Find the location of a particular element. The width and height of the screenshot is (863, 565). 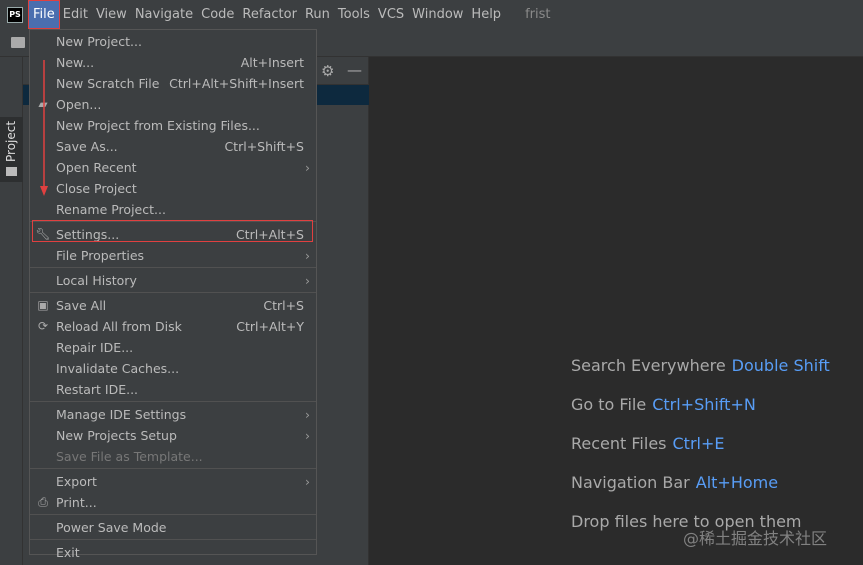

annotation-arrow is located at coordinates (44, 128).